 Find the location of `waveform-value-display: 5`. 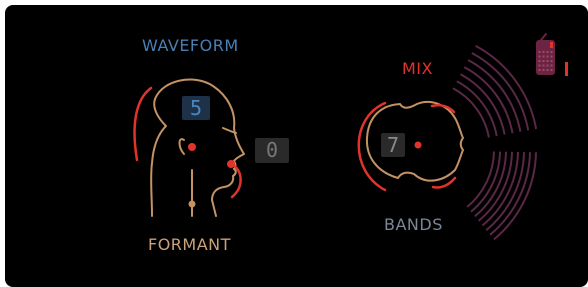

waveform-value-display: 5 is located at coordinates (196, 108).